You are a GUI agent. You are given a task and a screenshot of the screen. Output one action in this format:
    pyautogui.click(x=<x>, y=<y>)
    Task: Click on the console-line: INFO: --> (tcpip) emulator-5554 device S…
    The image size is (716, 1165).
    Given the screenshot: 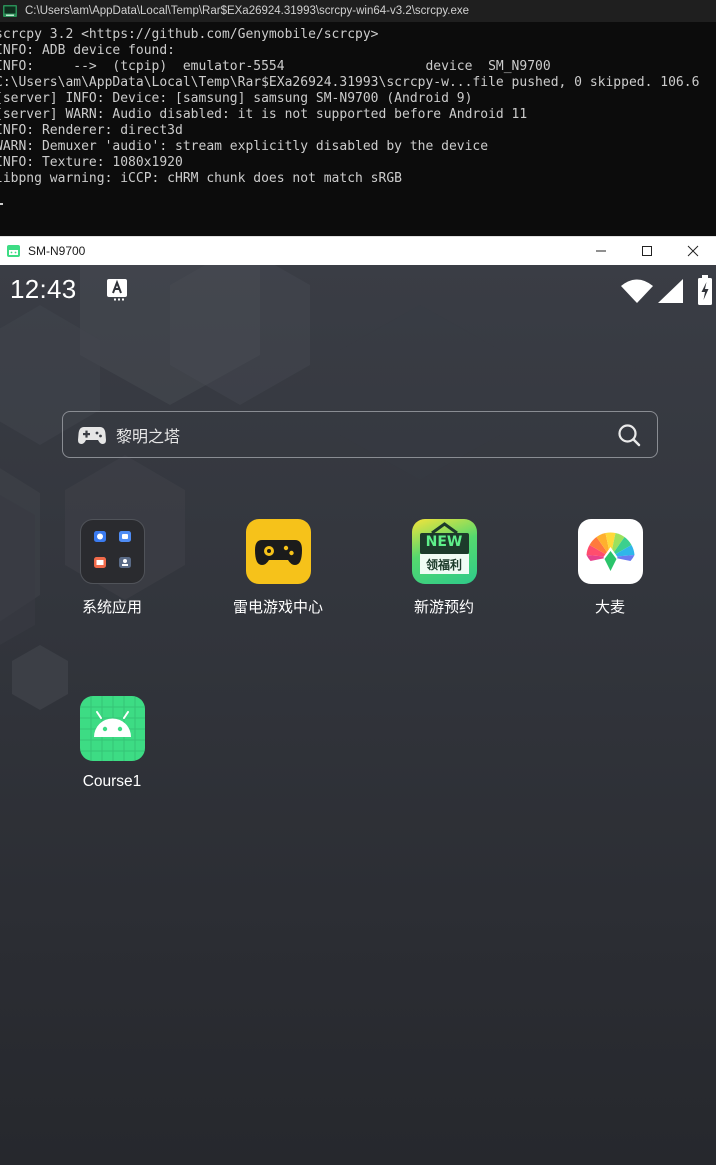 What is the action you would take?
    pyautogui.click(x=275, y=66)
    